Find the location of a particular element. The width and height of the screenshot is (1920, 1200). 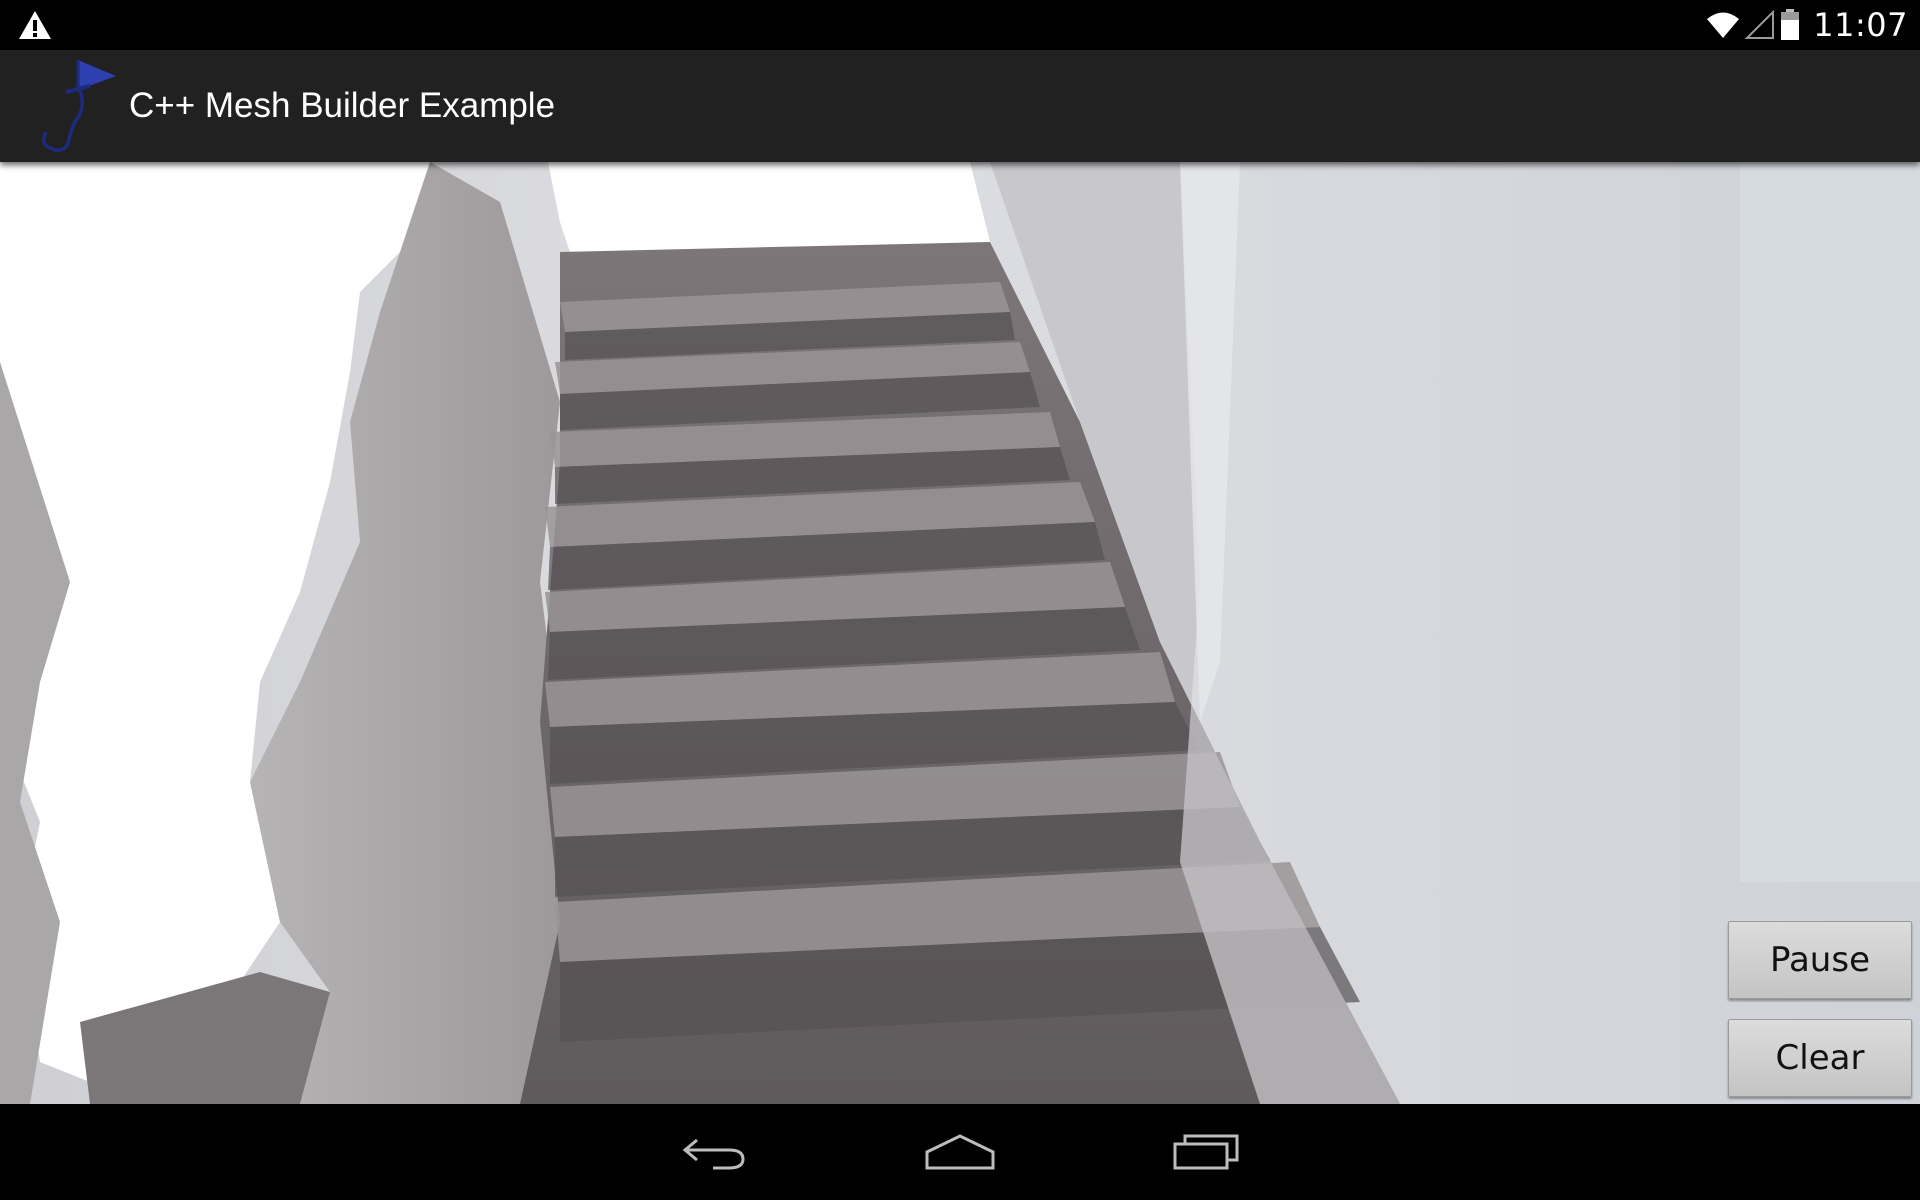

clear-button: Clear is located at coordinates (1820, 1058).